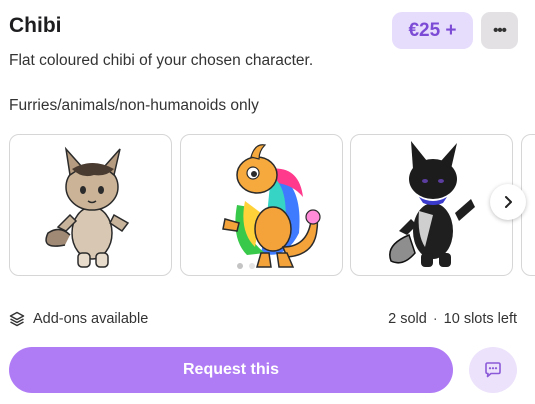 Image resolution: width=535 pixels, height=404 pixels. I want to click on sold-count: 2 sold, so click(407, 319).